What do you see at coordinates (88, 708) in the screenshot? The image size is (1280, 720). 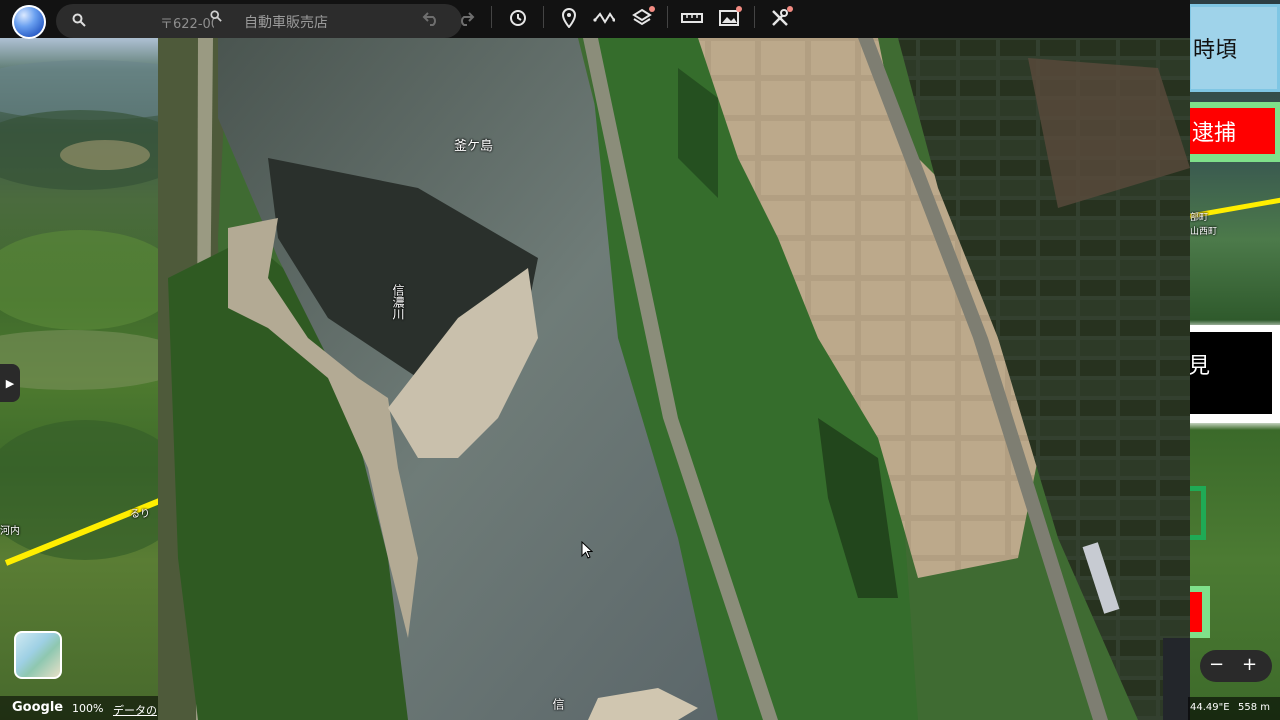 I see `zoom-percentage: 100%` at bounding box center [88, 708].